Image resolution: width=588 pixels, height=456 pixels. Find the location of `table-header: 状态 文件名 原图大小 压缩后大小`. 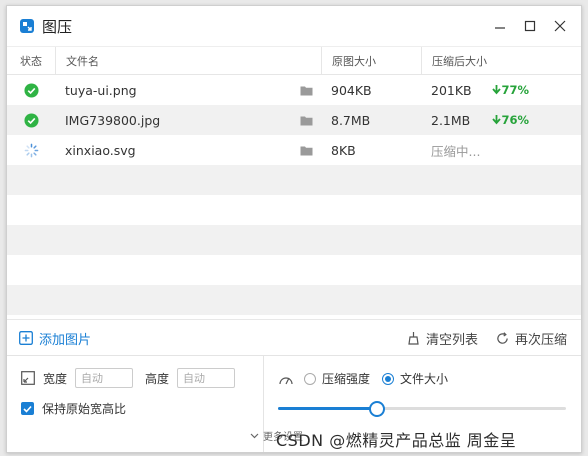

table-header: 状态 文件名 原图大小 压缩后大小 is located at coordinates (294, 60).